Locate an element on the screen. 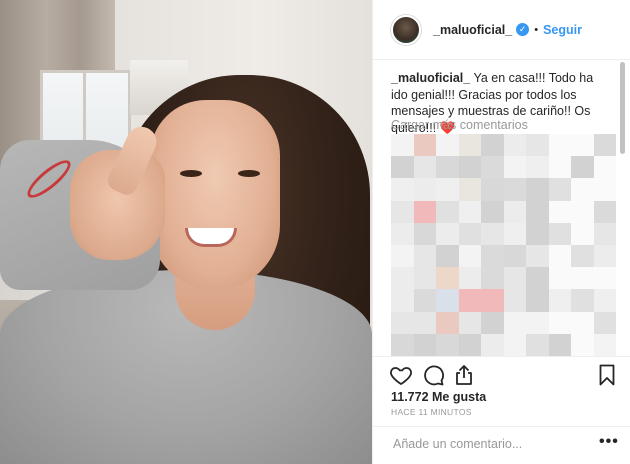 This screenshot has height=464, width=630. username-link: _maluoficial_ is located at coordinates (472, 30).